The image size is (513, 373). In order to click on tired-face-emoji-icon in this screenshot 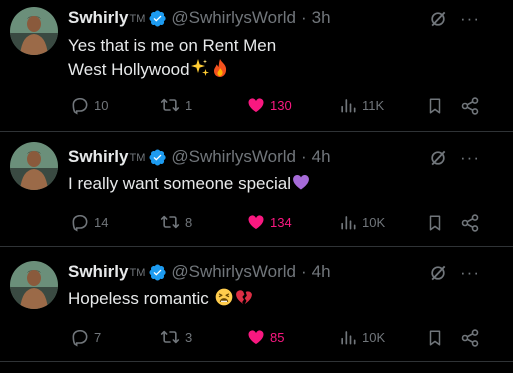, I will do `click(223, 297)`.